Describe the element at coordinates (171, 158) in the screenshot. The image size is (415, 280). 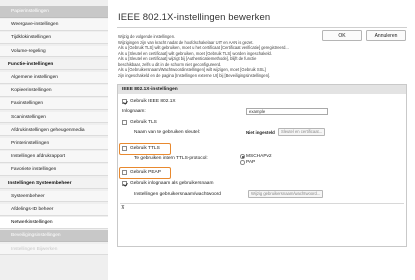
I see `ttls-protocol-label: Te gebruiken intern TTLS-protocol:` at that location.